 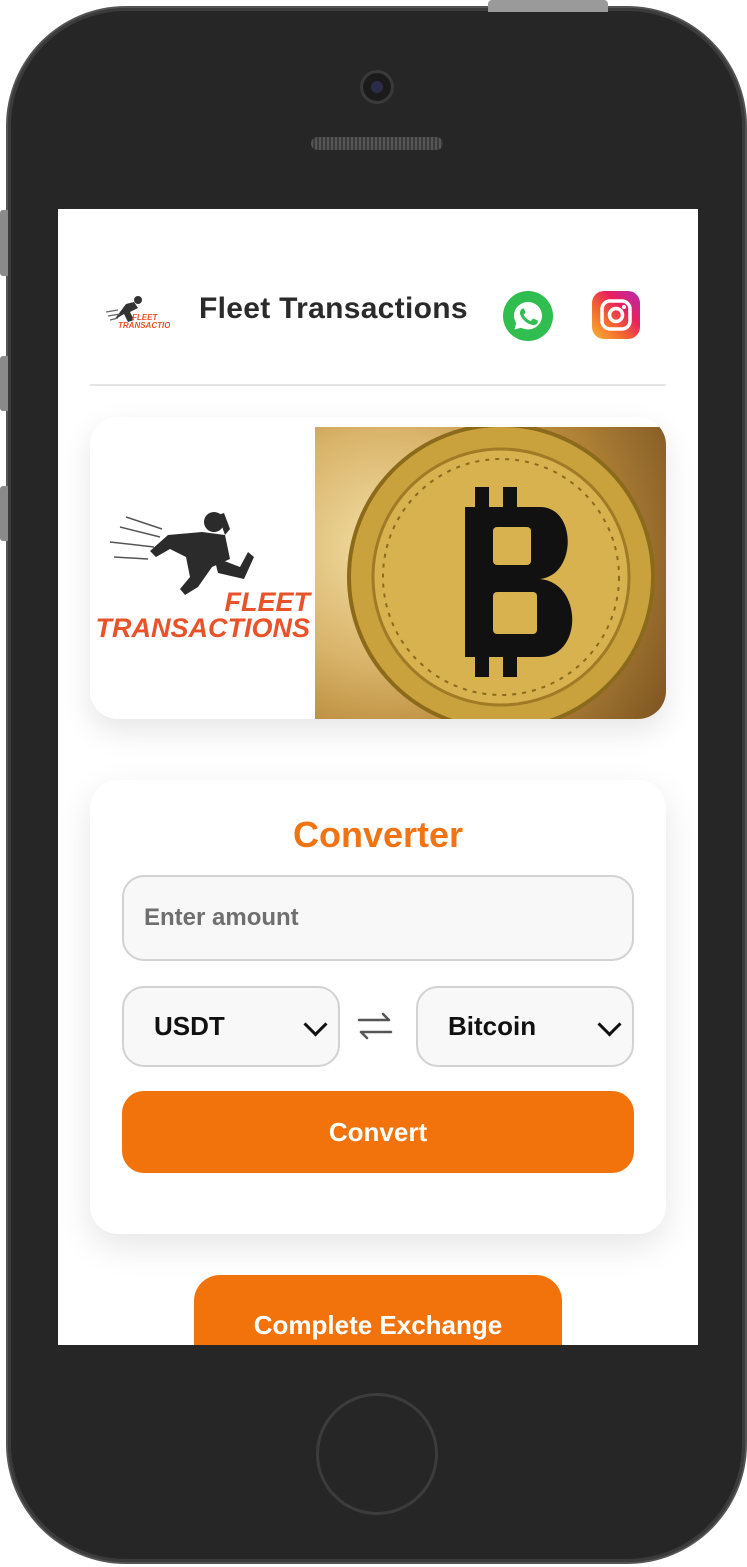 I want to click on banner-logo-area: FLEET TRANSACTIONS, so click(x=202, y=568).